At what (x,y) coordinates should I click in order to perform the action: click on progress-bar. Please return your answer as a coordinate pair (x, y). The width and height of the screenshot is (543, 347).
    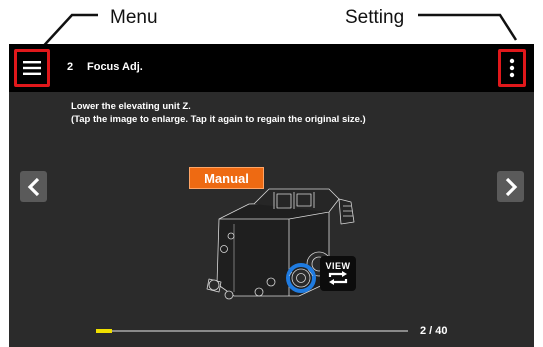
    Looking at the image, I should click on (252, 331).